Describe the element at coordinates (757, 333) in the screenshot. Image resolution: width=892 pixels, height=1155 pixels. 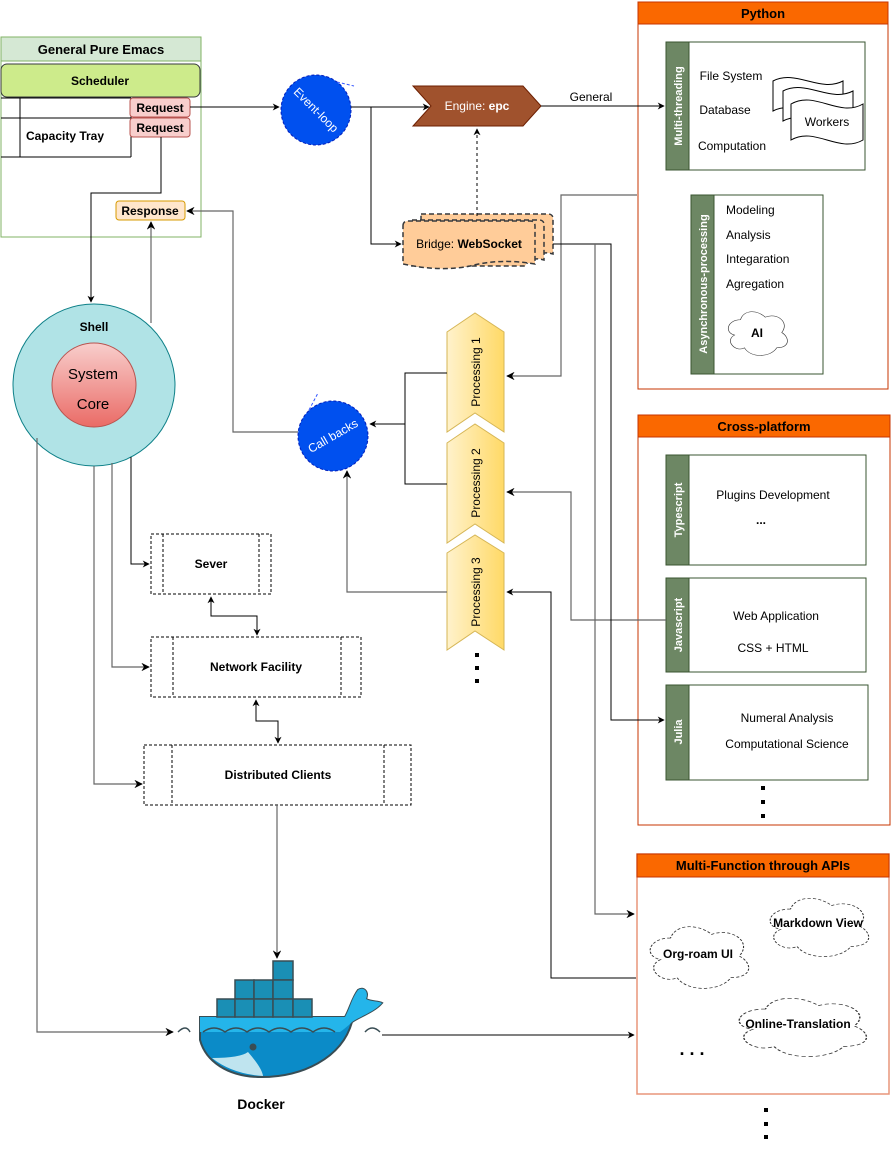
I see `ai-cloud-label: AI` at that location.